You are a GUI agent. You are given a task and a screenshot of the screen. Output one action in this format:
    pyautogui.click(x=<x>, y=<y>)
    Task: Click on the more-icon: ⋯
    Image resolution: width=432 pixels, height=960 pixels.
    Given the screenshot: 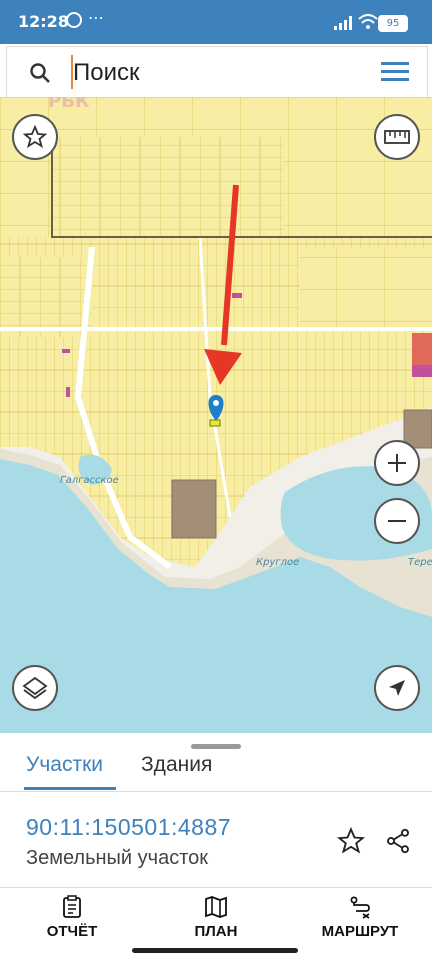 What is the action you would take?
    pyautogui.click(x=96, y=17)
    